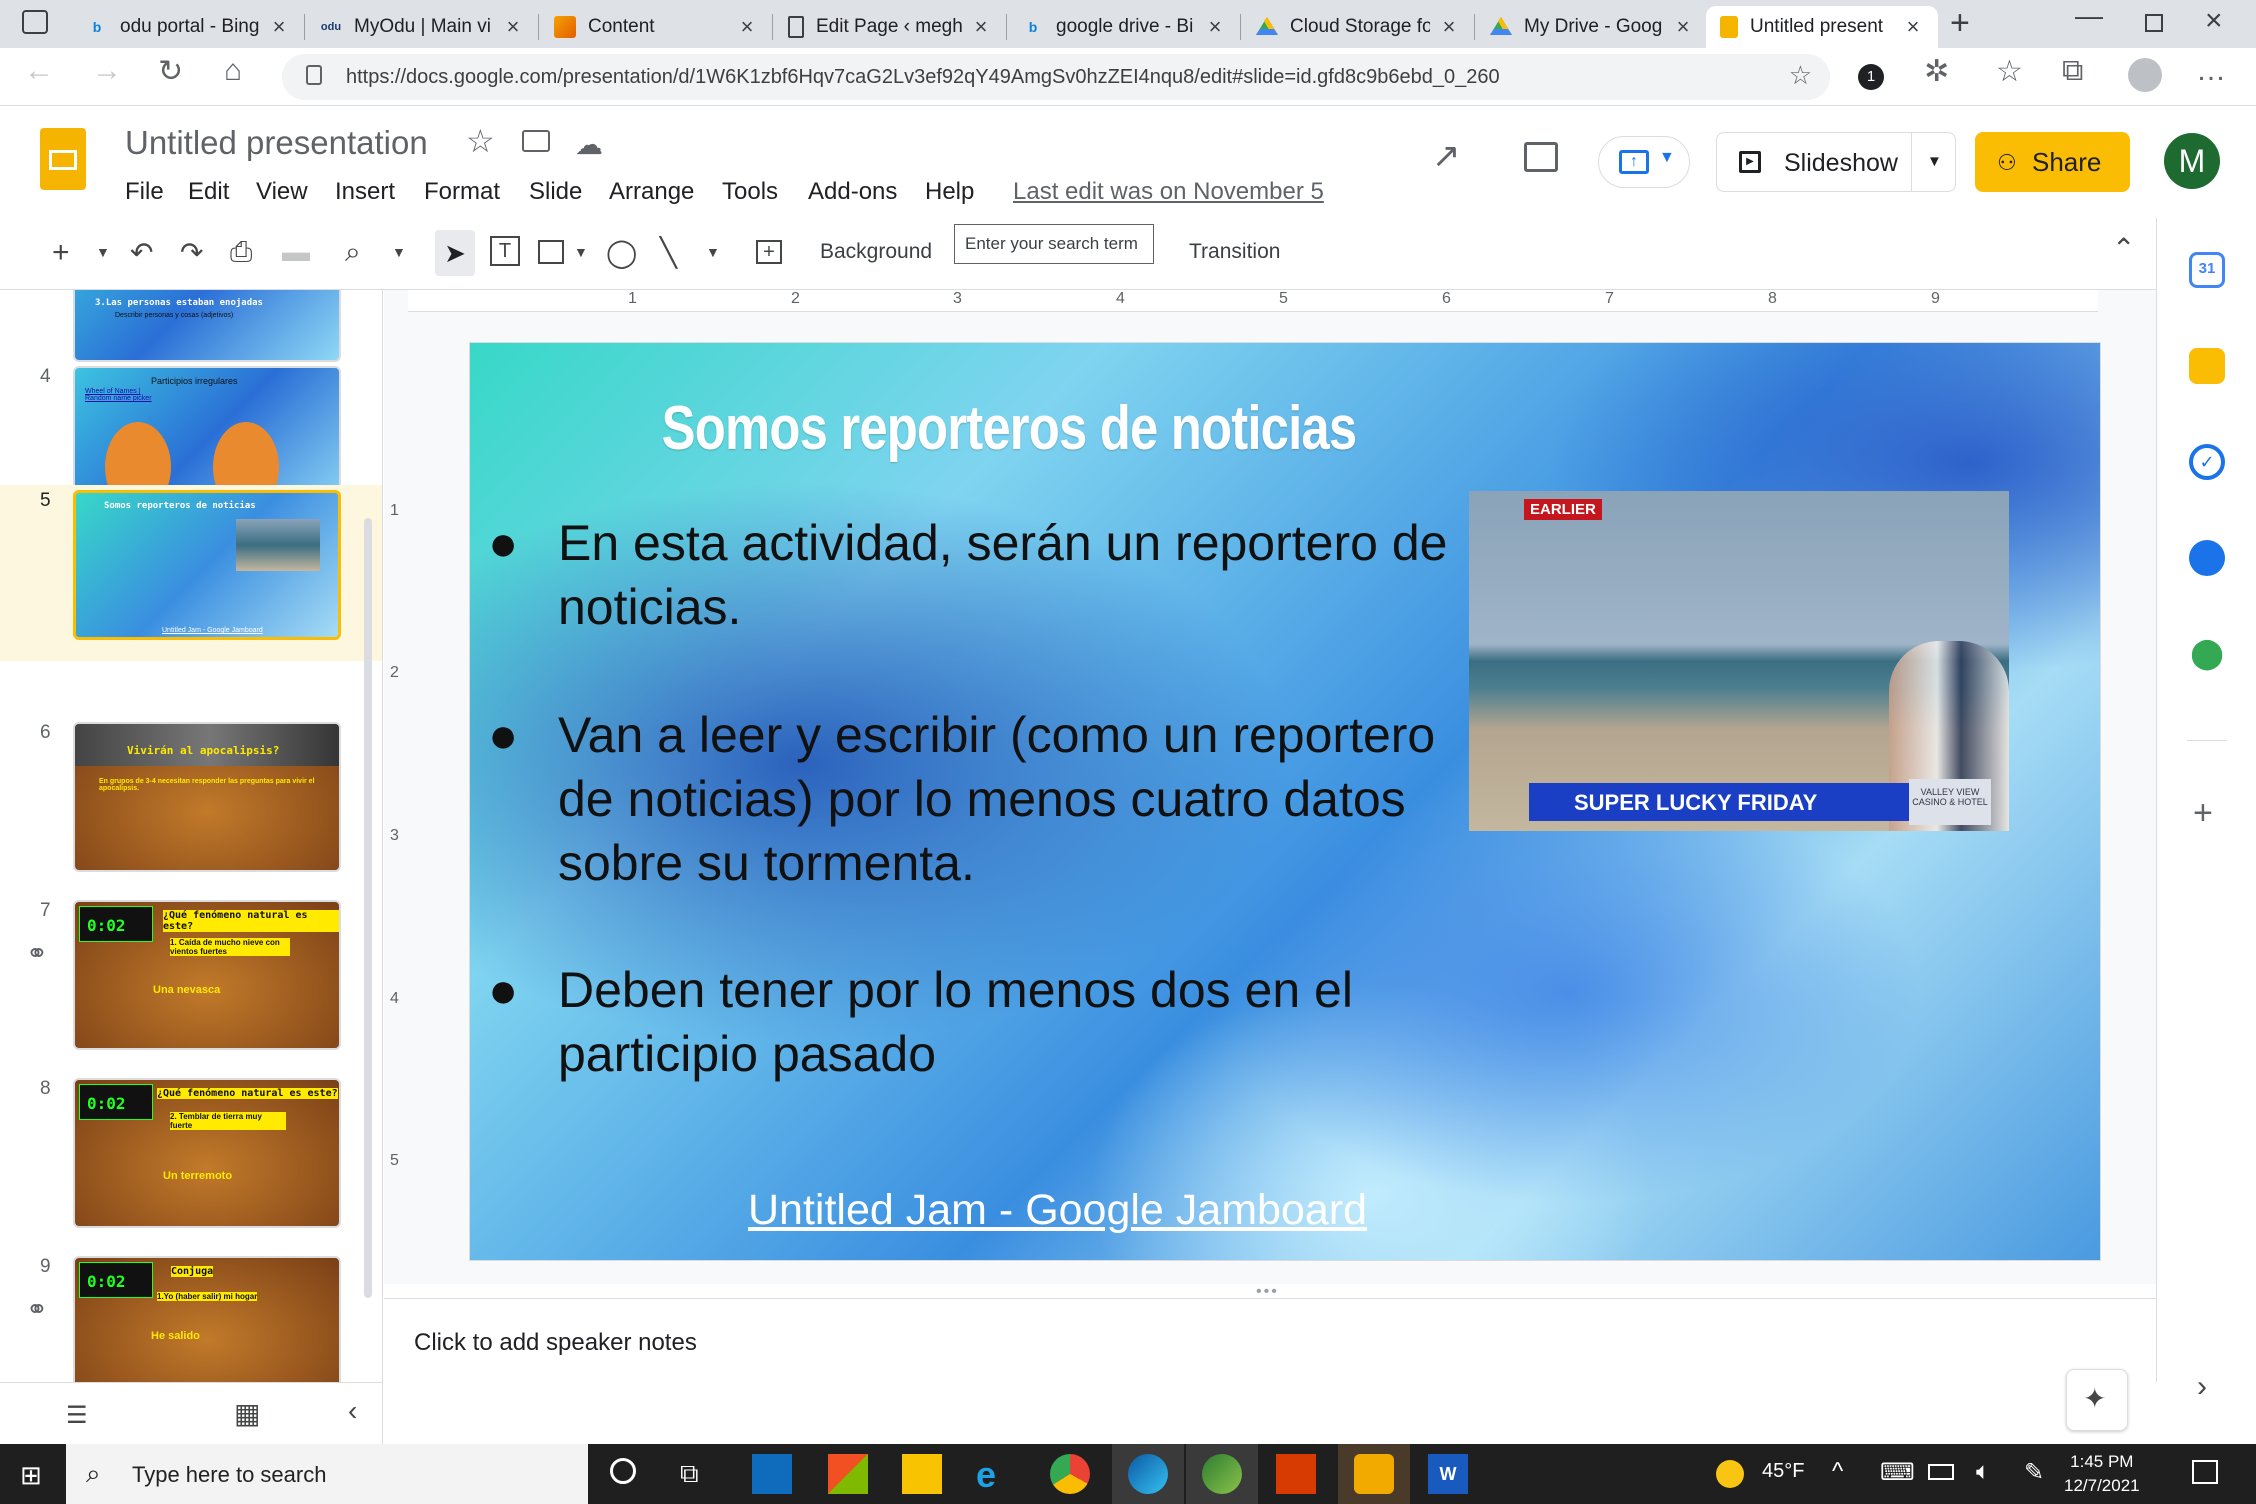  I want to click on notification-badge: 1, so click(1871, 77).